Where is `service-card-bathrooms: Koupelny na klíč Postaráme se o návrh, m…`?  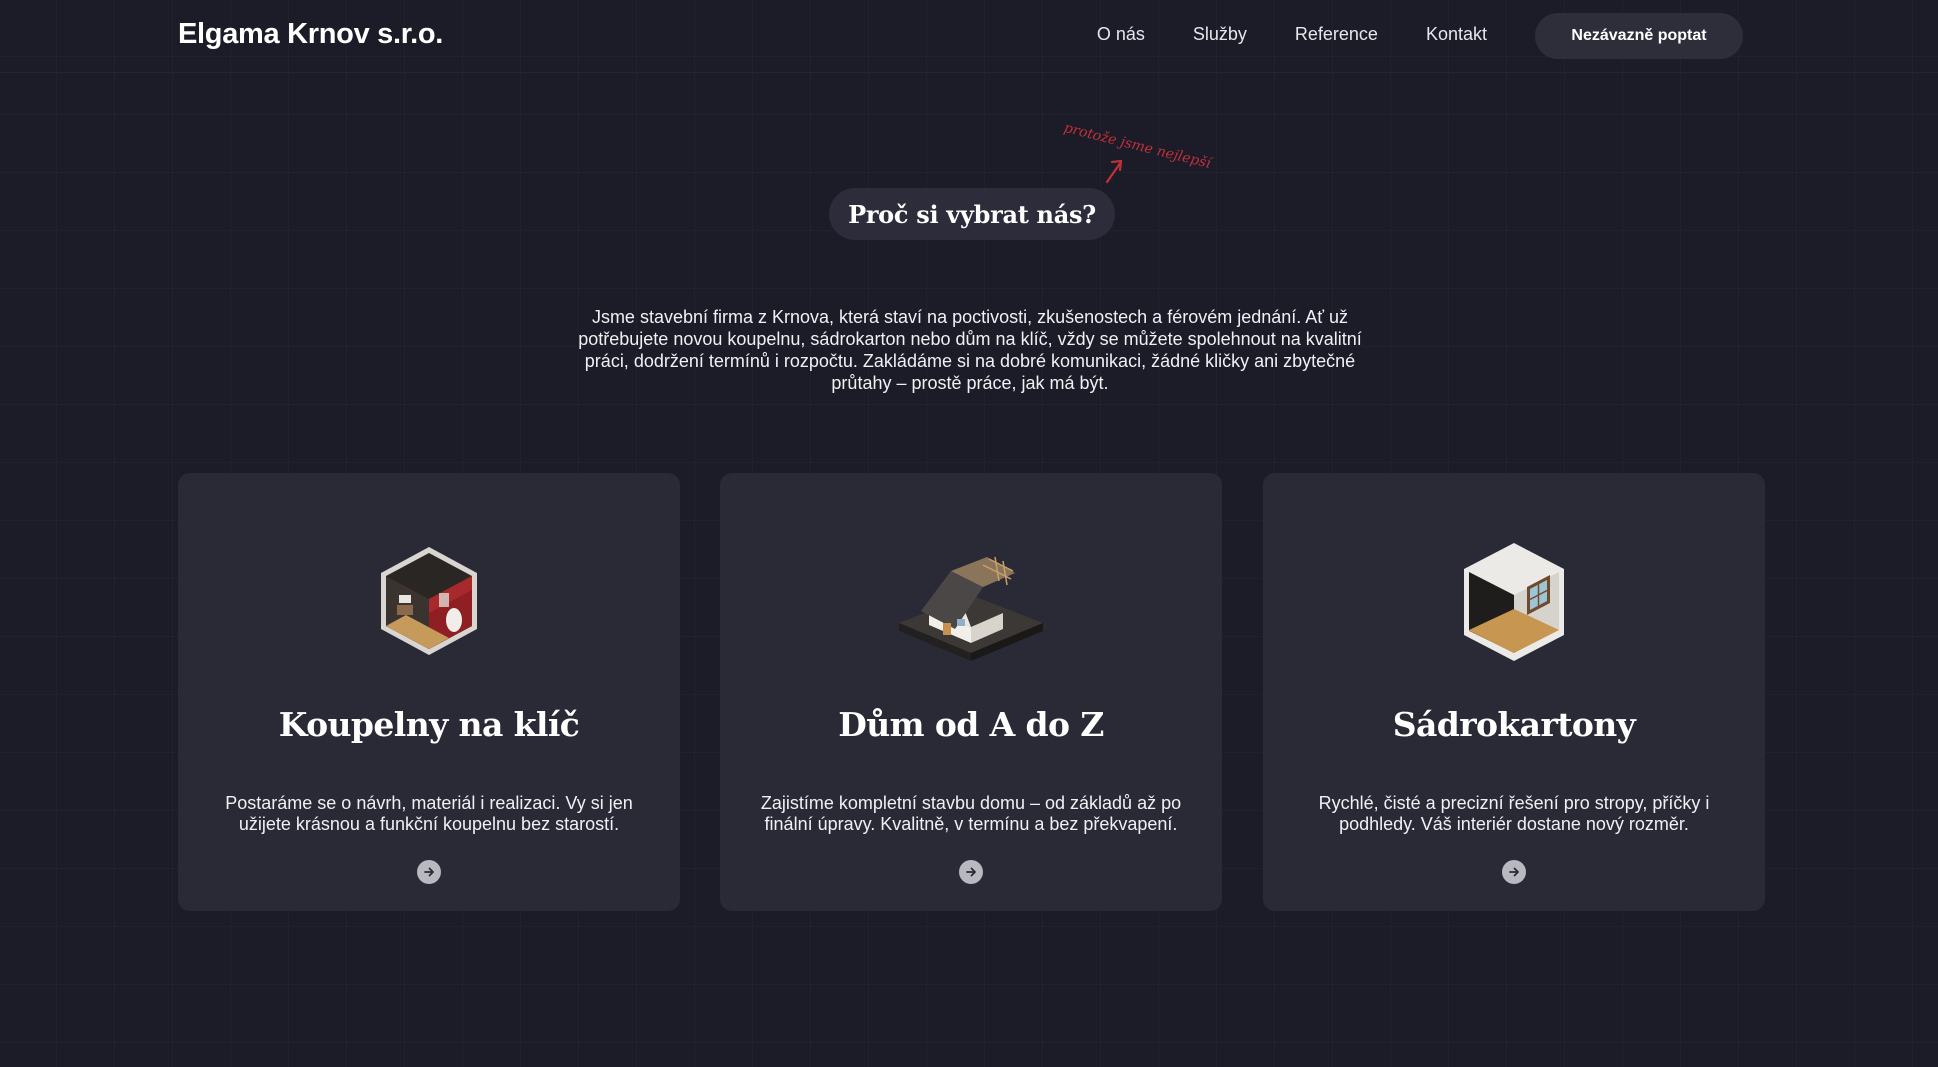 service-card-bathrooms: Koupelny na klíč Postaráme se o návrh, m… is located at coordinates (429, 692).